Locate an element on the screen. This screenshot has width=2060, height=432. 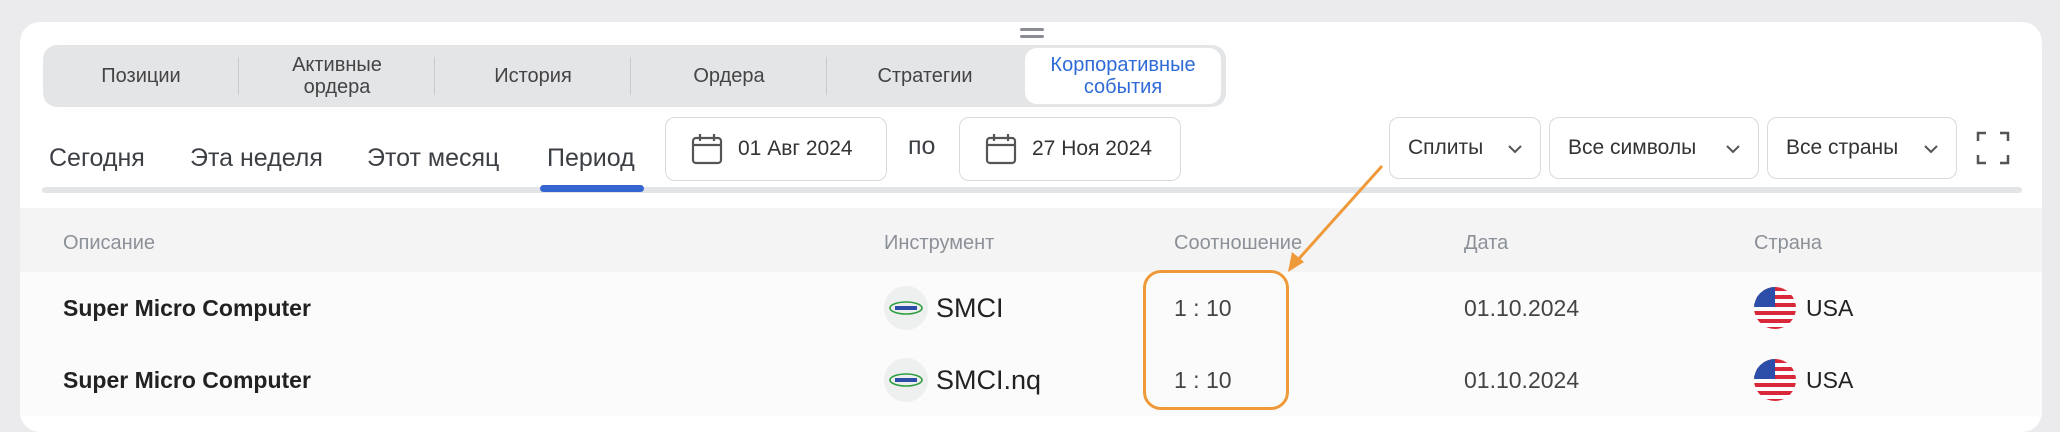
event-type-dropdown: Сплиты is located at coordinates (1465, 148).